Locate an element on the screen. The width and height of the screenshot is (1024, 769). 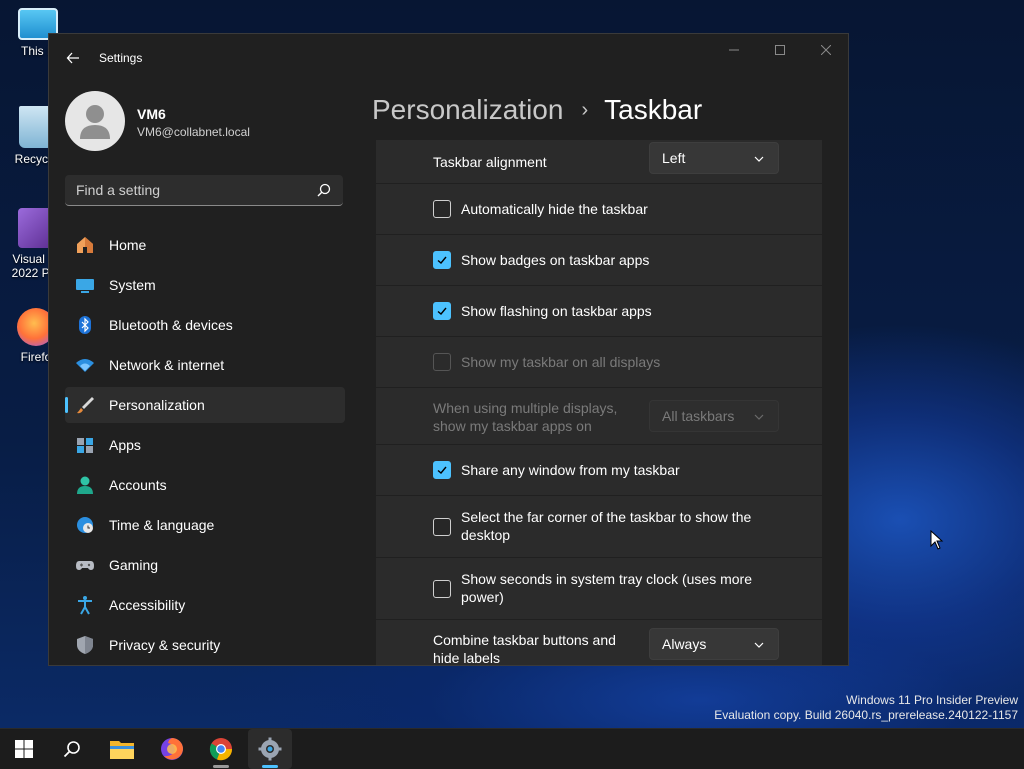
app-title: Settings is located at coordinates (121, 58).